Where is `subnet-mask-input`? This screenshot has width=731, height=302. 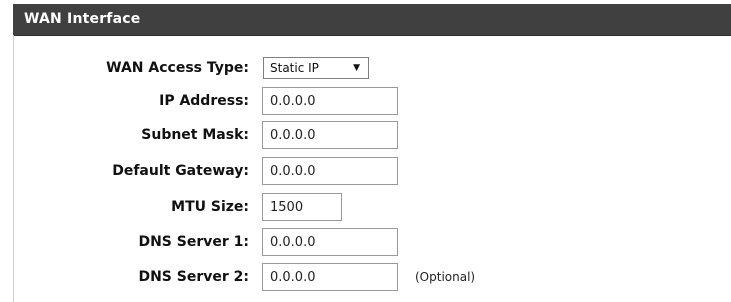
subnet-mask-input is located at coordinates (330, 135).